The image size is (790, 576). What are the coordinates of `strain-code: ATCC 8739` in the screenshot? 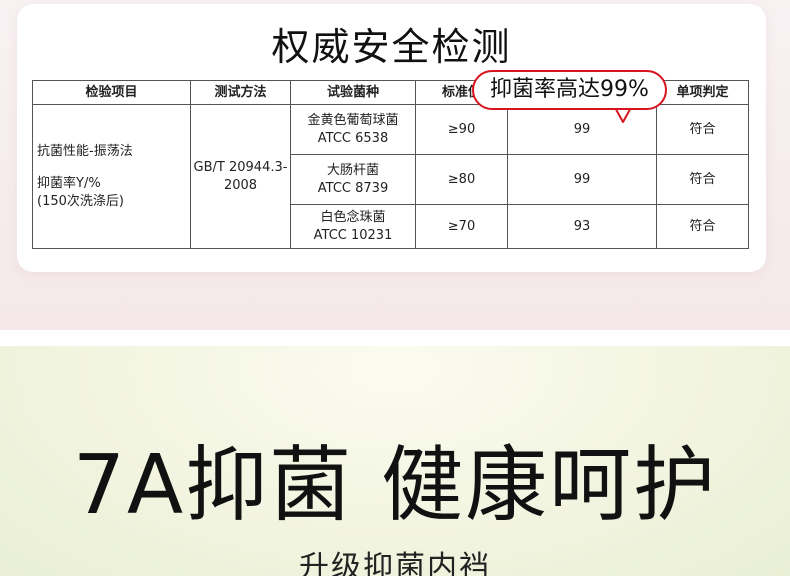 It's located at (353, 188).